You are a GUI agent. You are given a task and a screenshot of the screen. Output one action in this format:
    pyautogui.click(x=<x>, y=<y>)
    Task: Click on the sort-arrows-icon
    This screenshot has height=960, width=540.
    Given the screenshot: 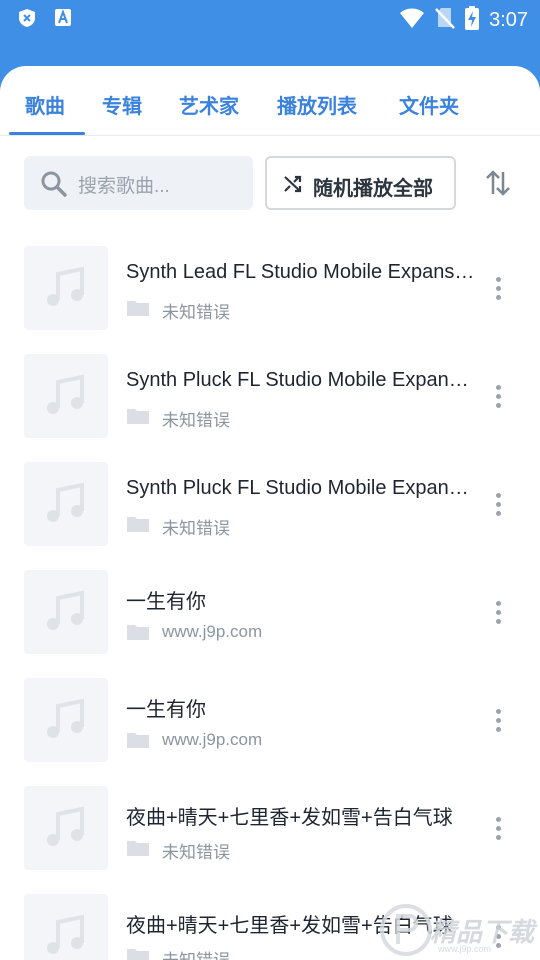 What is the action you would take?
    pyautogui.click(x=498, y=183)
    